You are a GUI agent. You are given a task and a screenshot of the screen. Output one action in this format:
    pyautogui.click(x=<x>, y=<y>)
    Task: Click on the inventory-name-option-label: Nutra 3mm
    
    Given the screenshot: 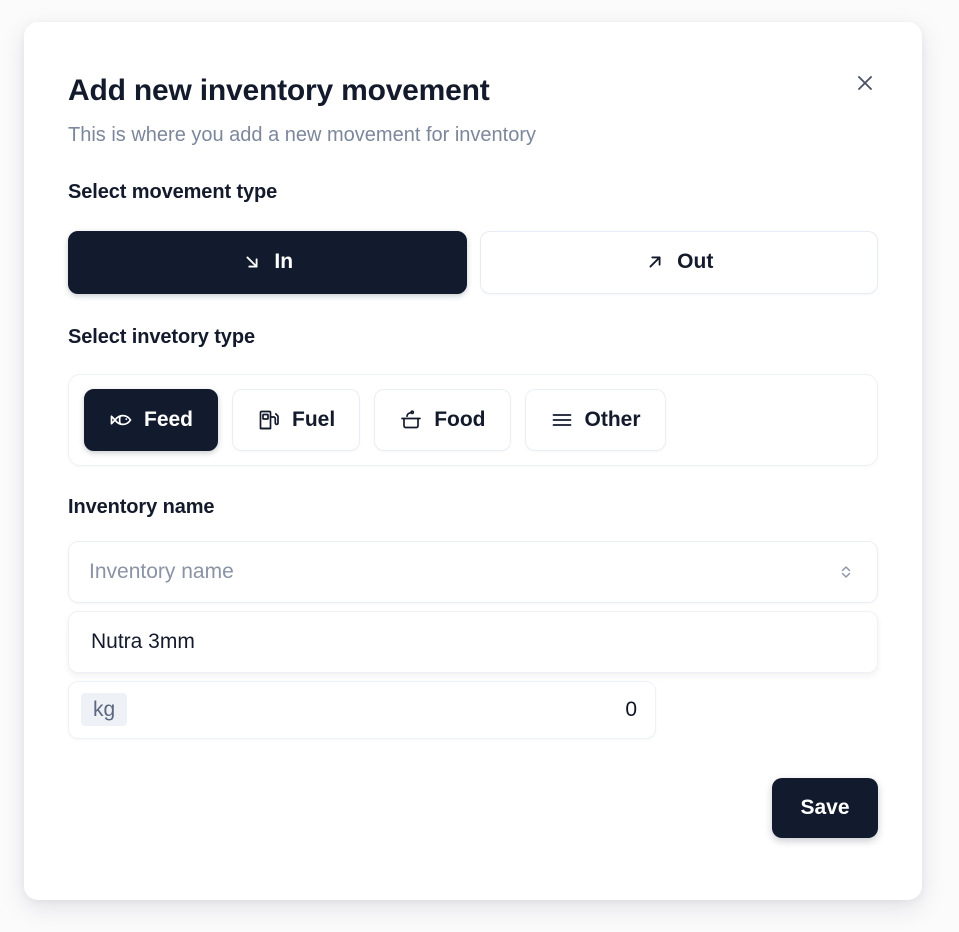 What is the action you would take?
    pyautogui.click(x=143, y=641)
    